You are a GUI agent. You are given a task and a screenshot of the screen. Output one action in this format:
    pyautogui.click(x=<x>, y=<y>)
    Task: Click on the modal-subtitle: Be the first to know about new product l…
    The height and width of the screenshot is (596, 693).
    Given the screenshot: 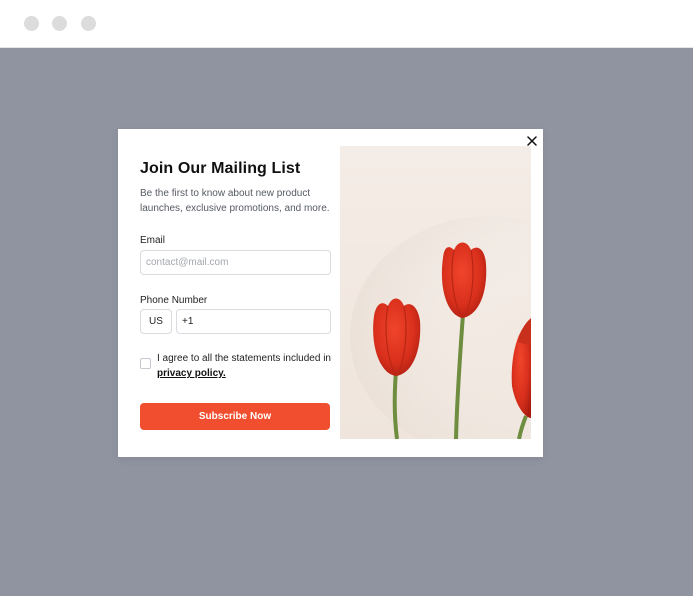 What is the action you would take?
    pyautogui.click(x=235, y=201)
    